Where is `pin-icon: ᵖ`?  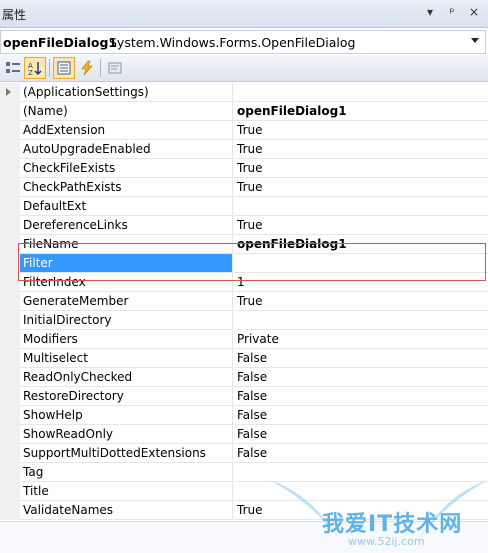 pin-icon: ᵖ is located at coordinates (452, 12).